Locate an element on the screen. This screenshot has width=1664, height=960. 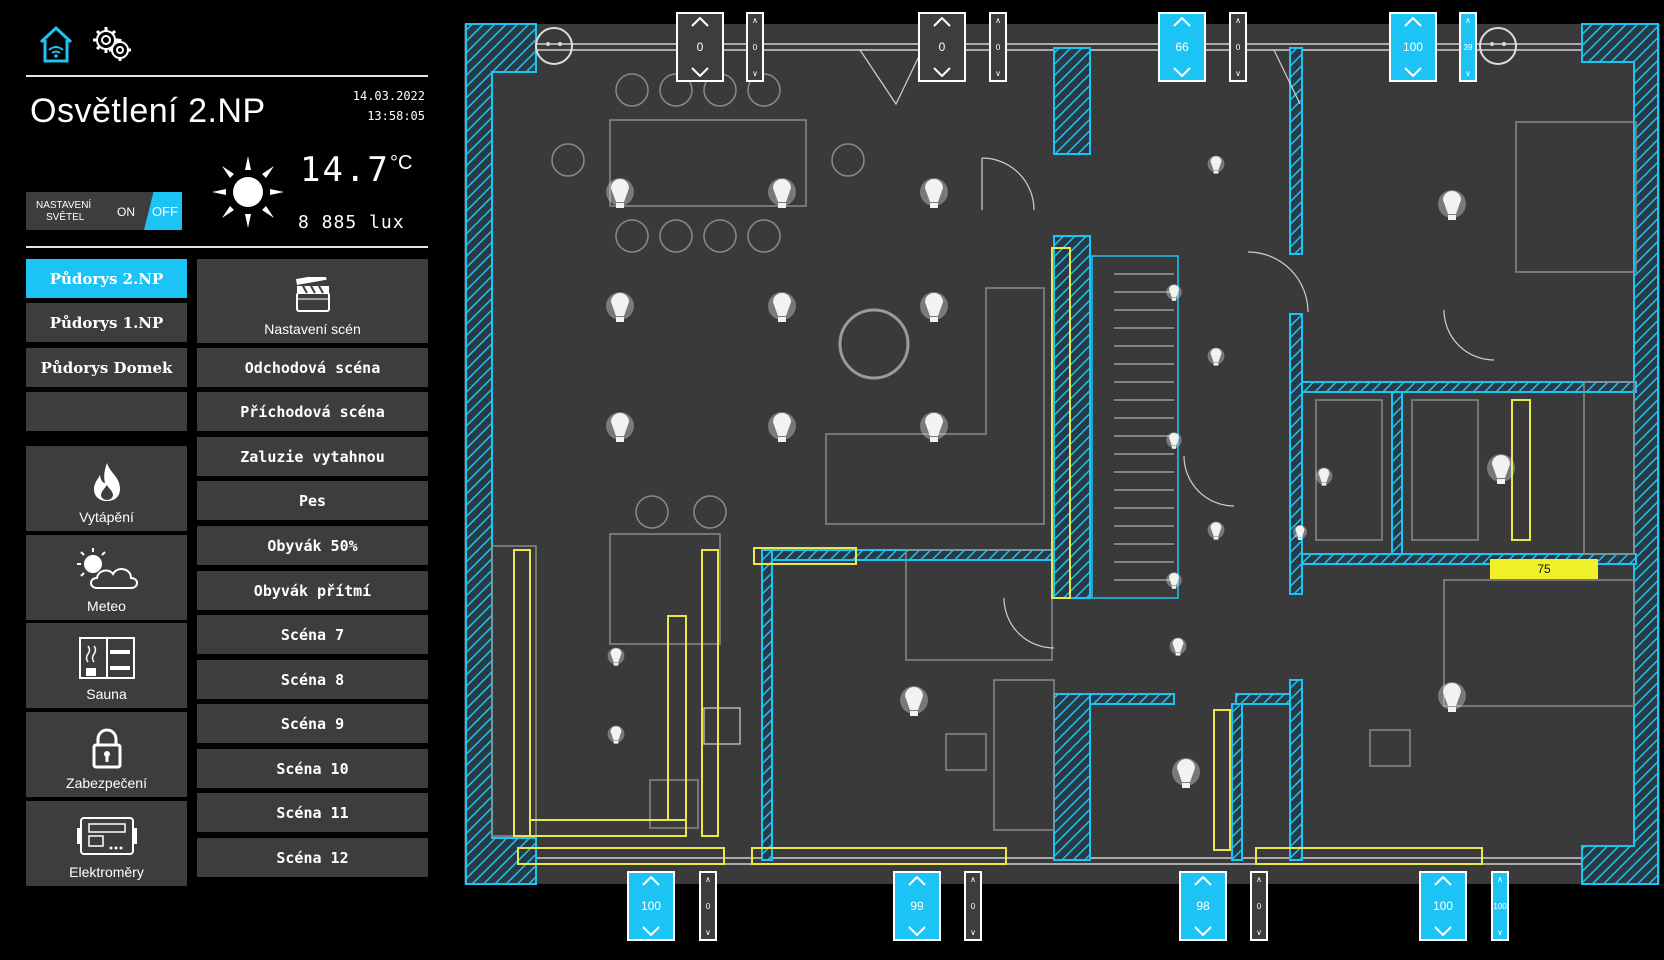
blind-top-4: 100 is located at coordinates (1413, 47).